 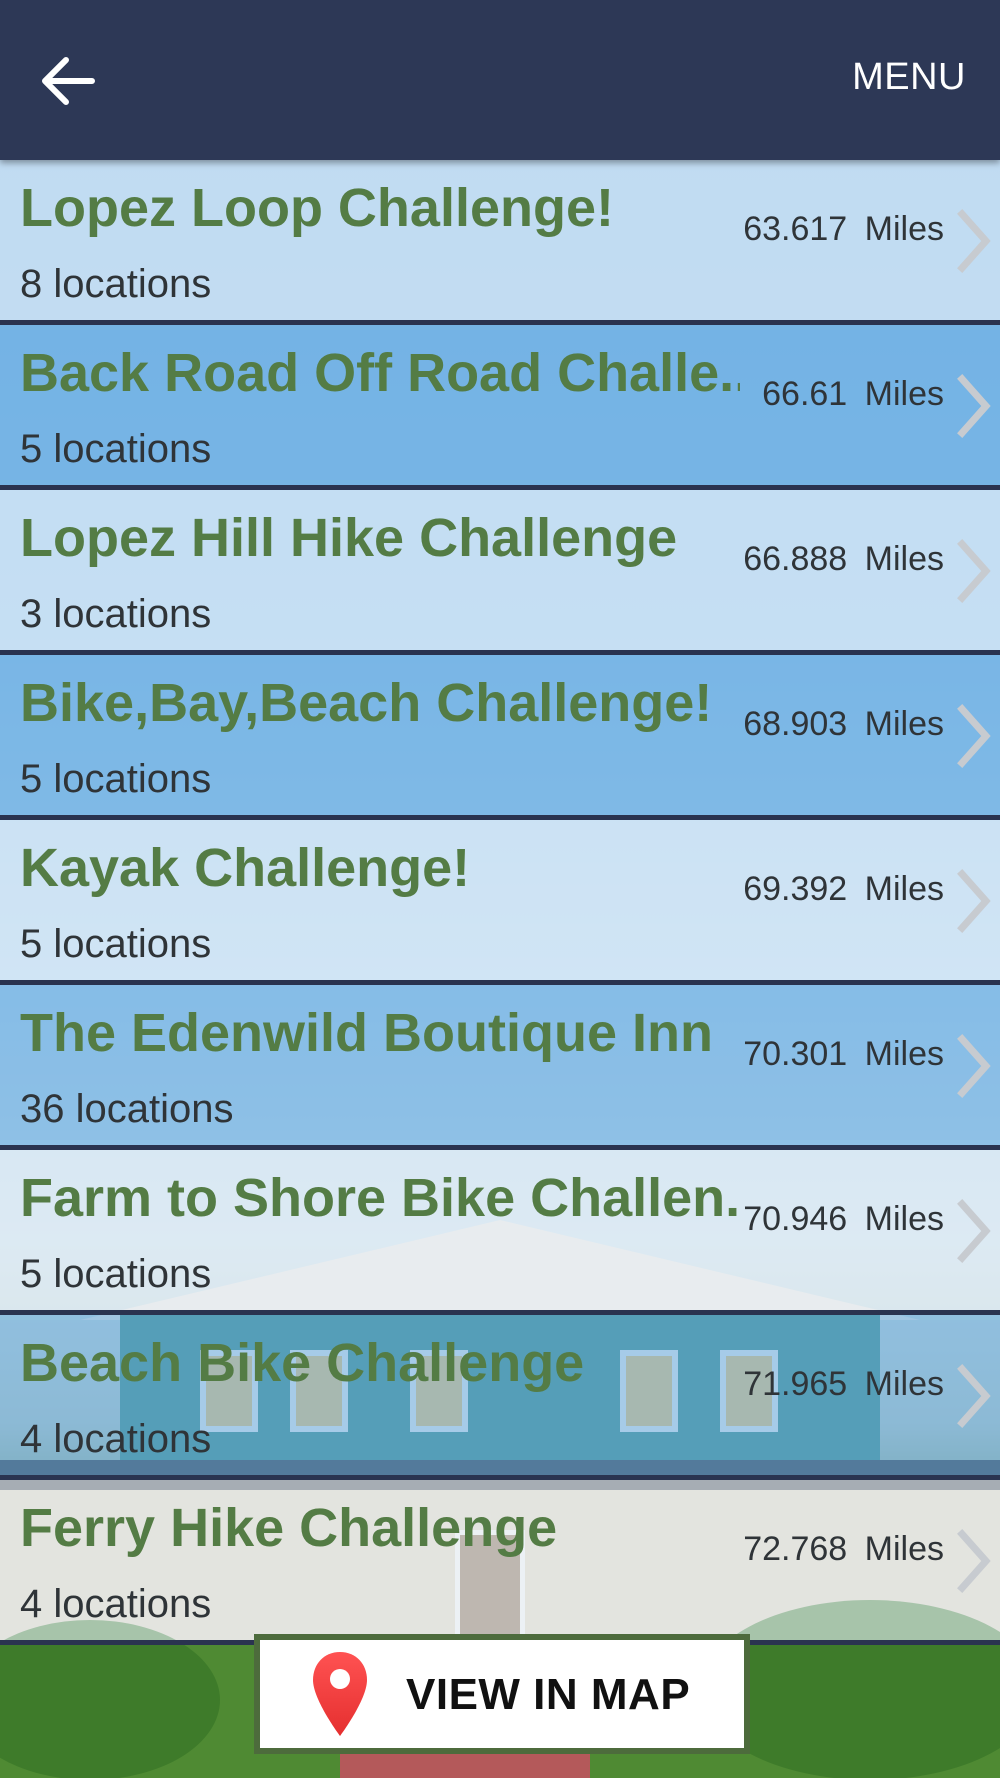 I want to click on arrow-left-icon, so click(x=68, y=81).